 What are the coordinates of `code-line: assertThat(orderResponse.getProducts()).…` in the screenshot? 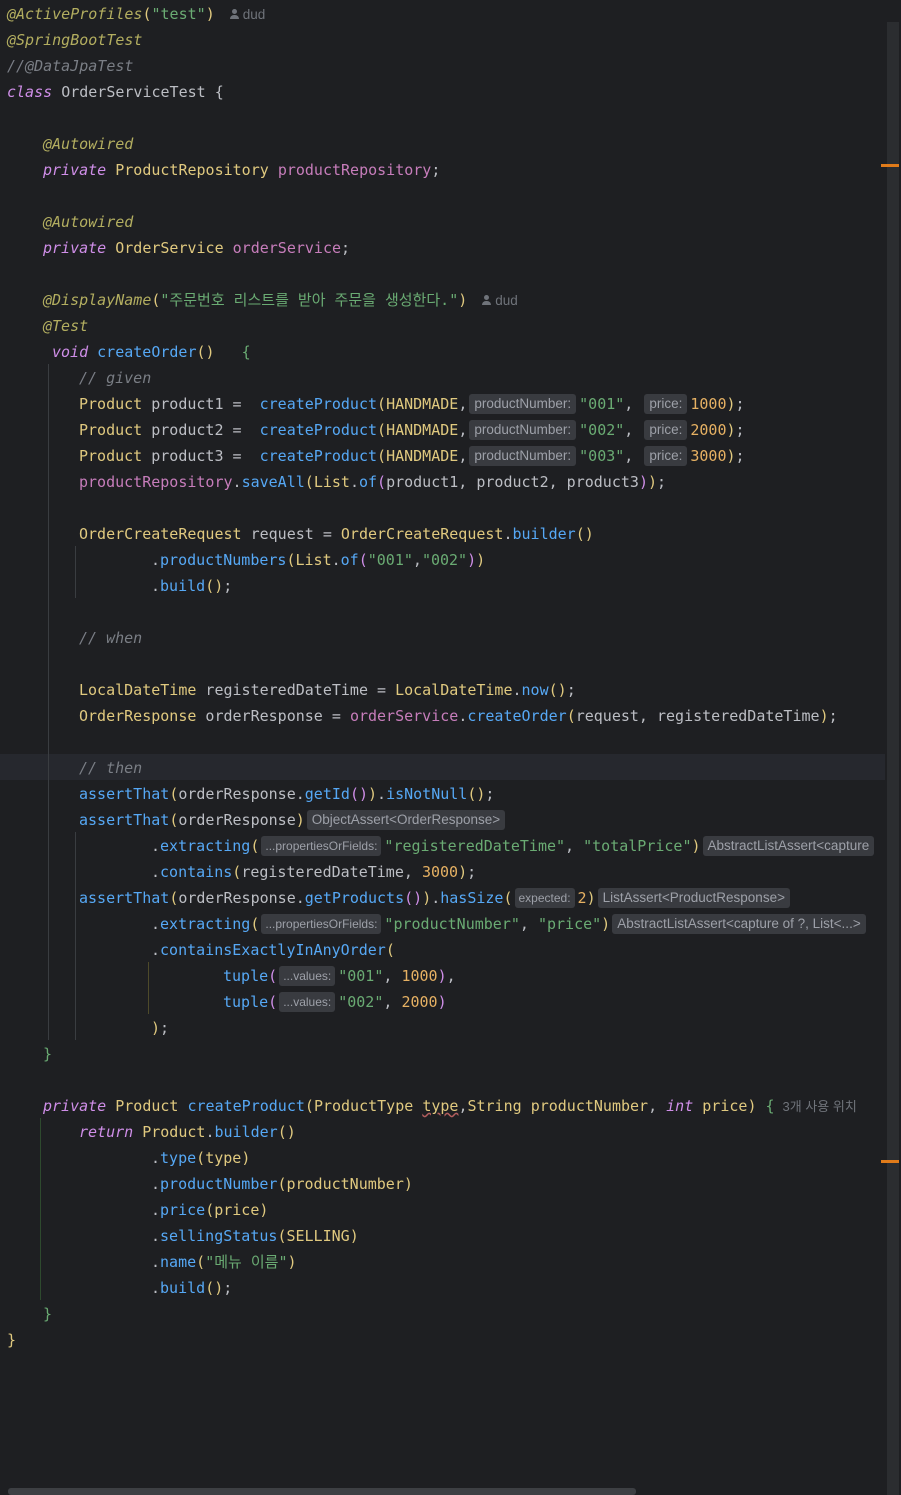 It's located at (436, 898).